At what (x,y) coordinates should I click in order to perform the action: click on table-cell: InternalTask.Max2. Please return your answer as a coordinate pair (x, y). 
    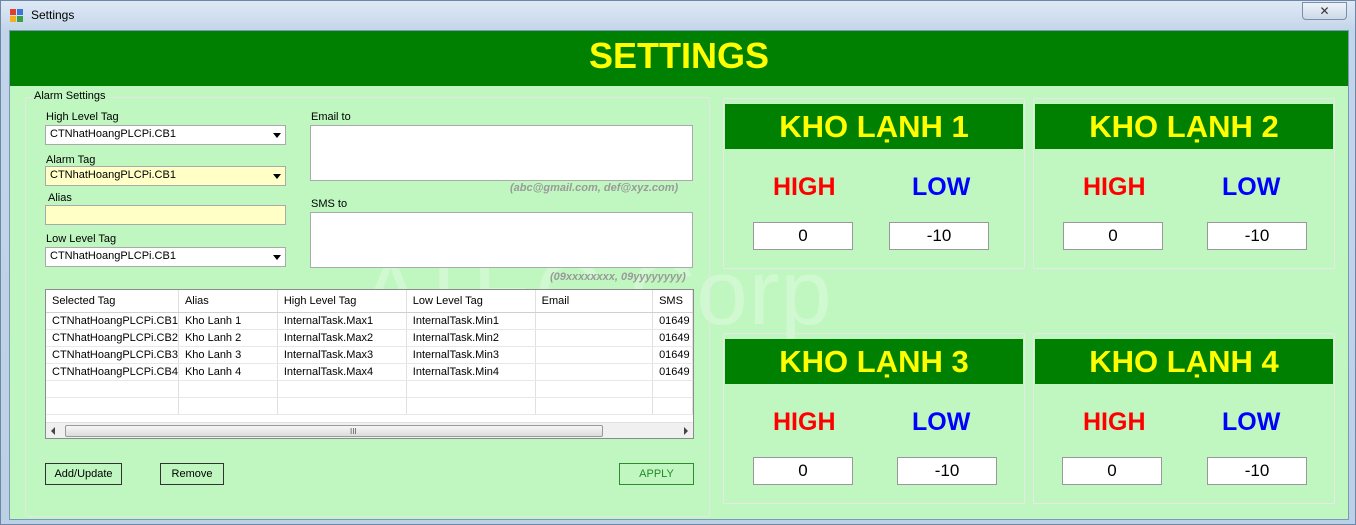
    Looking at the image, I should click on (342, 338).